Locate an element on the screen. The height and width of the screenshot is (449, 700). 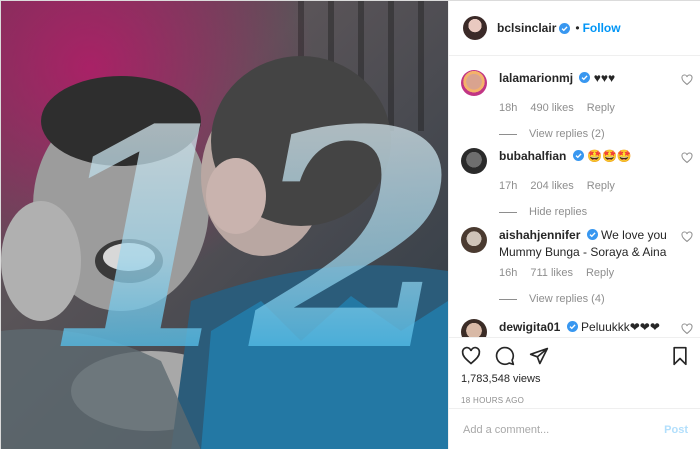
follow-button: Follow is located at coordinates (602, 28).